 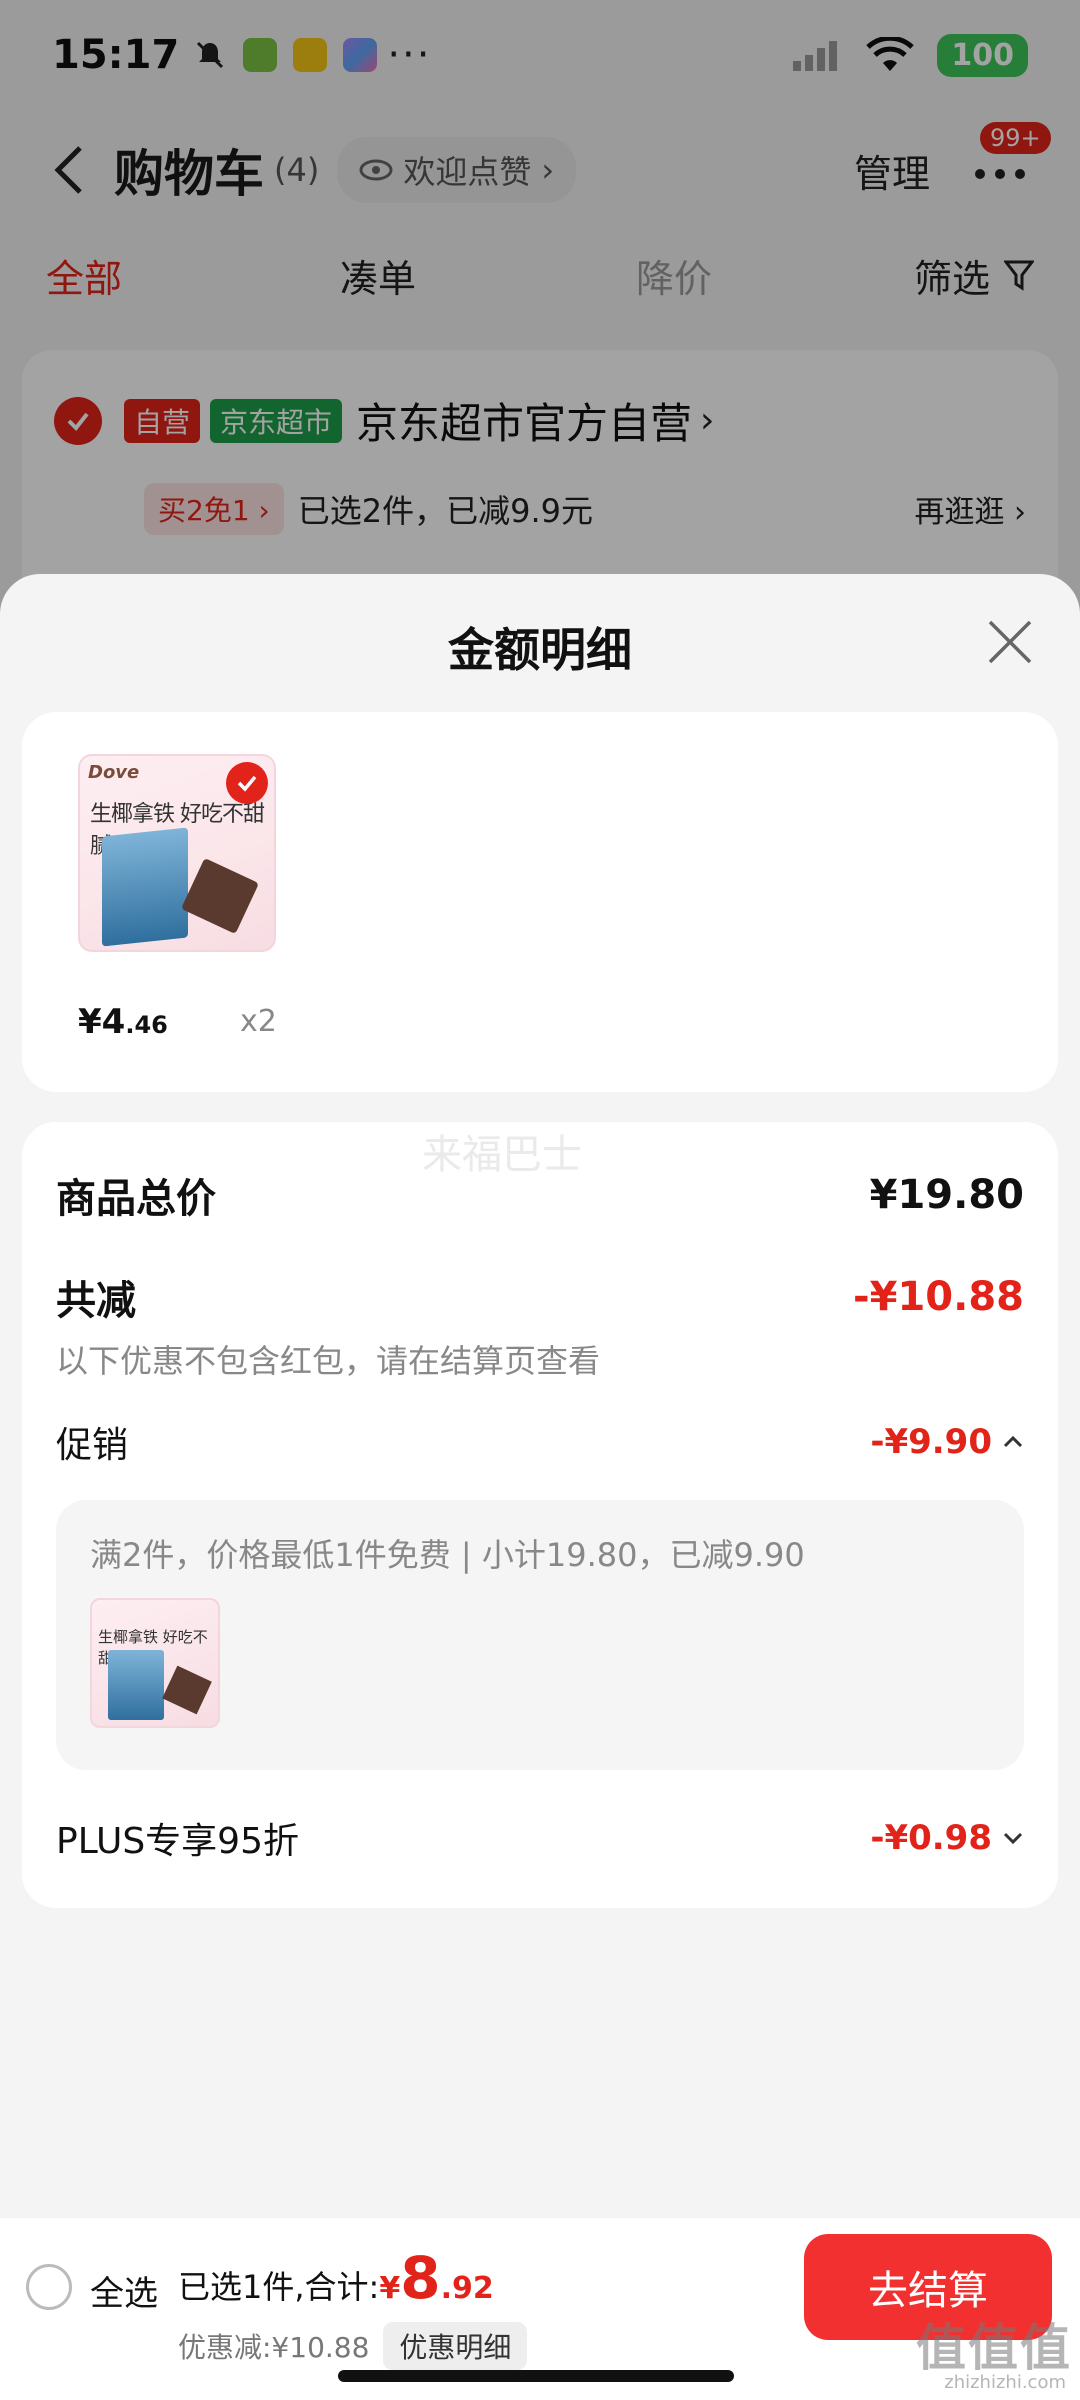 I want to click on promotion-detail-box: 满2件，价格最低1件免费 | 小计19.80，已减9.90 生椰拿铁 好吃不甜腻, so click(x=540, y=1635).